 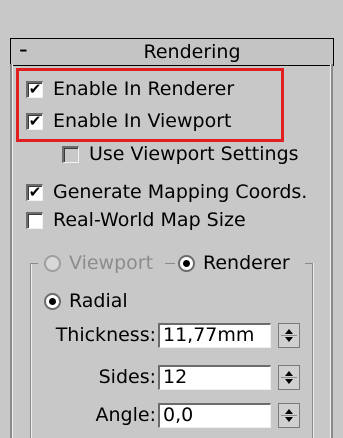 What do you see at coordinates (70, 154) in the screenshot?
I see `use-viewport-settings-checkbox` at bounding box center [70, 154].